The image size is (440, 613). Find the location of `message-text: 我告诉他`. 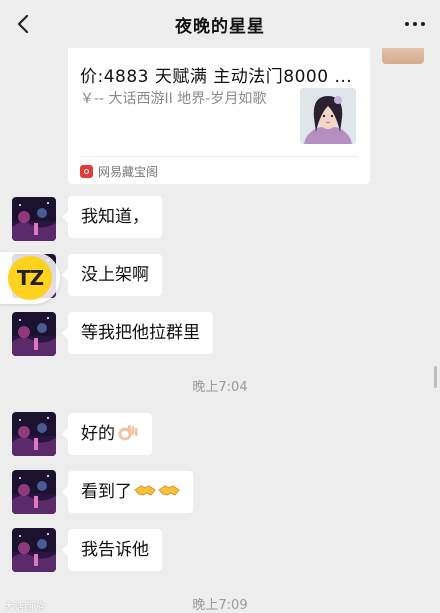

message-text: 我告诉他 is located at coordinates (115, 550).